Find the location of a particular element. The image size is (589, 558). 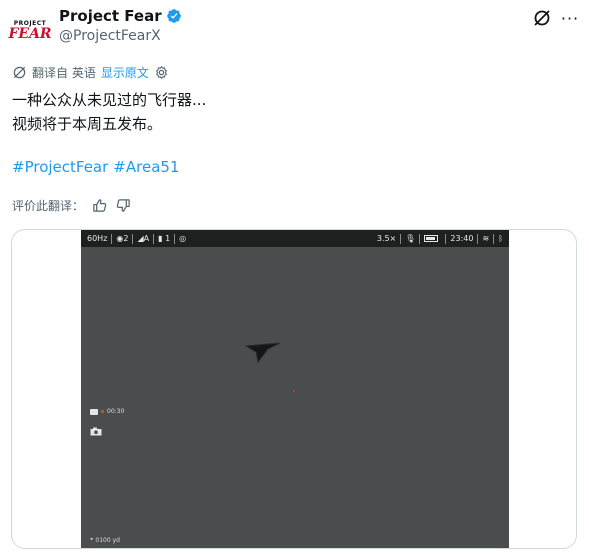

verified-badge-icon is located at coordinates (173, 16).